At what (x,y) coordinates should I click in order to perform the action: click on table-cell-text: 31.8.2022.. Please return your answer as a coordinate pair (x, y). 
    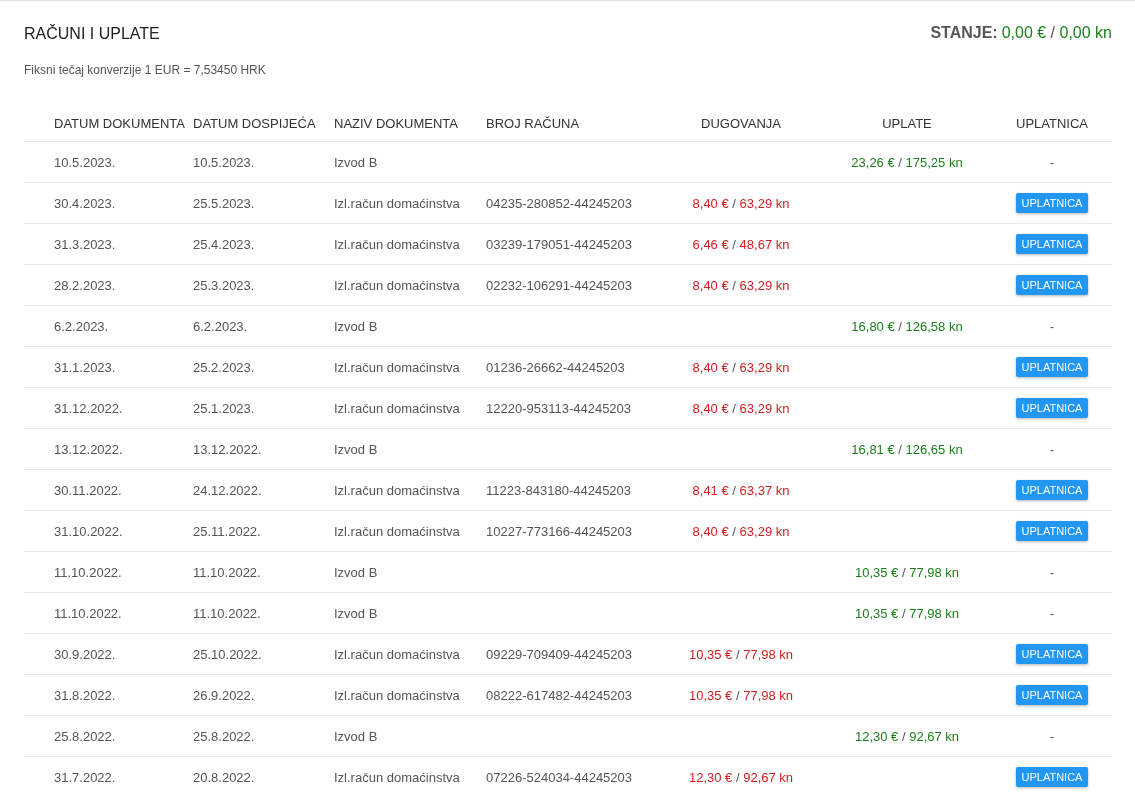
    Looking at the image, I should click on (85, 695).